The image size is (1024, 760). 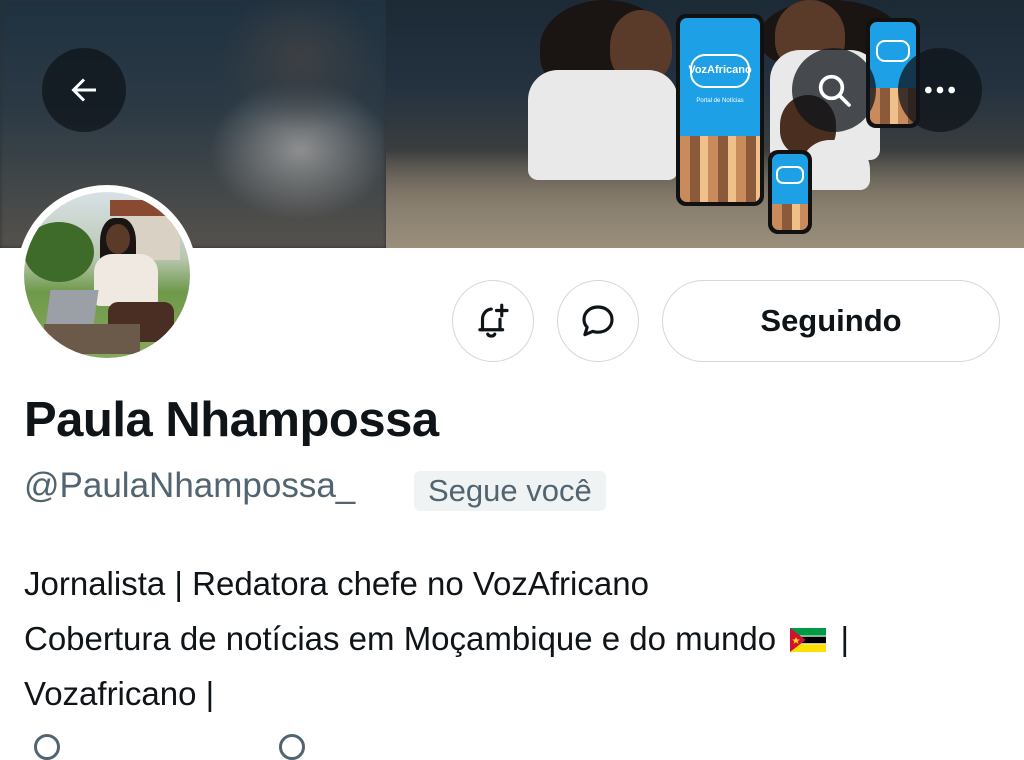 What do you see at coordinates (150, 208) in the screenshot?
I see `avatar-roof` at bounding box center [150, 208].